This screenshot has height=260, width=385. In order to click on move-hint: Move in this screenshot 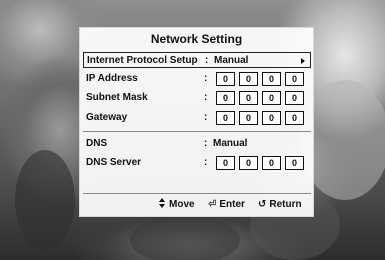, I will do `click(177, 205)`.